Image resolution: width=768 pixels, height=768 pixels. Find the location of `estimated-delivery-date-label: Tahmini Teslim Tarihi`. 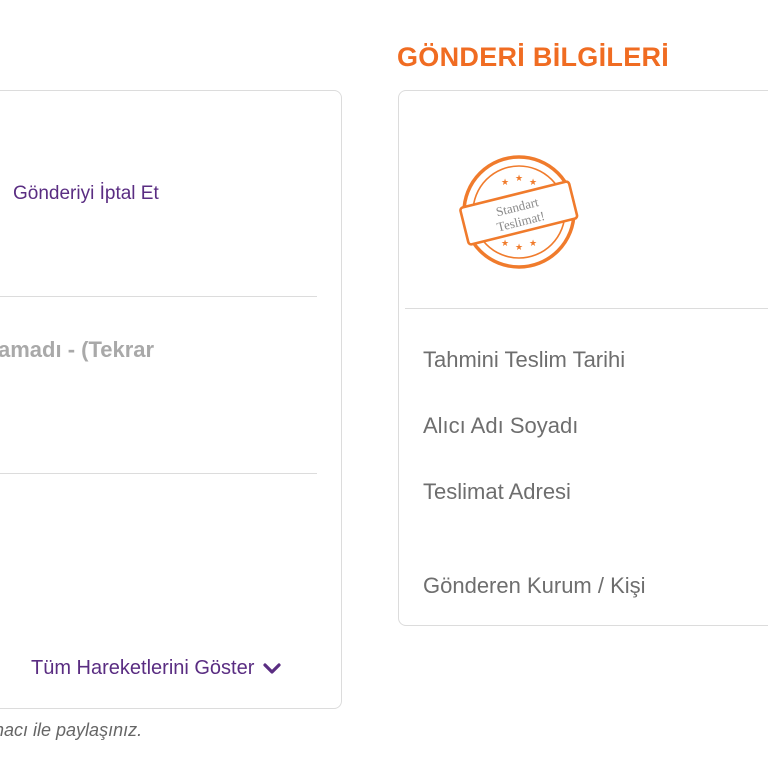

estimated-delivery-date-label: Tahmini Teslim Tarihi is located at coordinates (524, 359).